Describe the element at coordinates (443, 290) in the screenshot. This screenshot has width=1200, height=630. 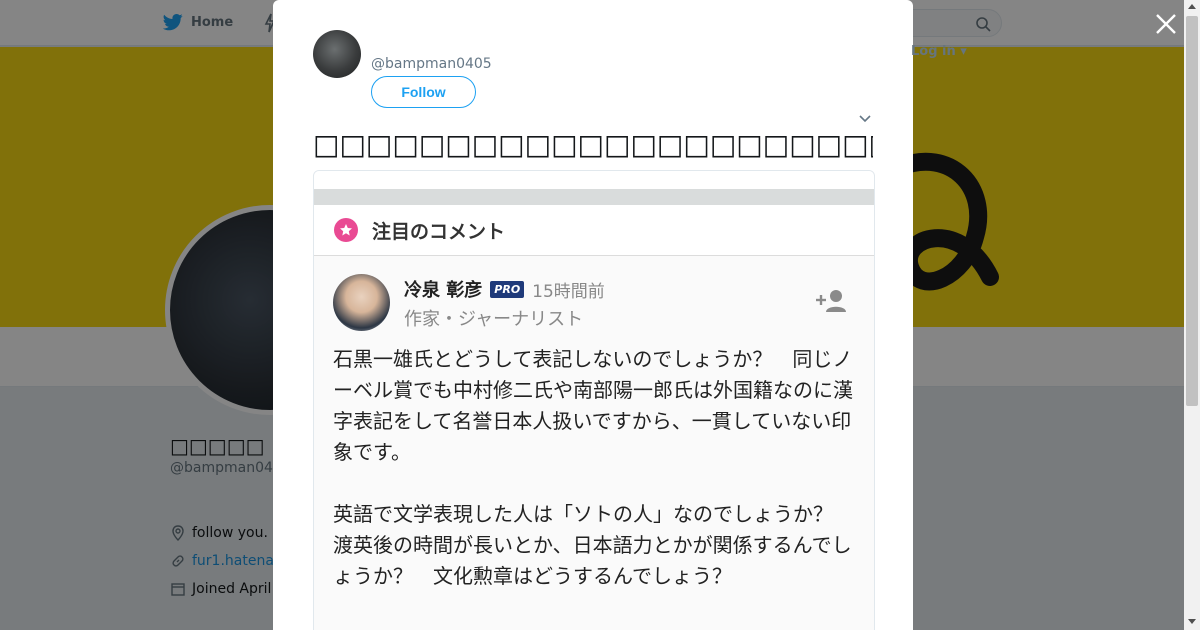
I see `commenter-name: 冷泉 彰彦` at that location.